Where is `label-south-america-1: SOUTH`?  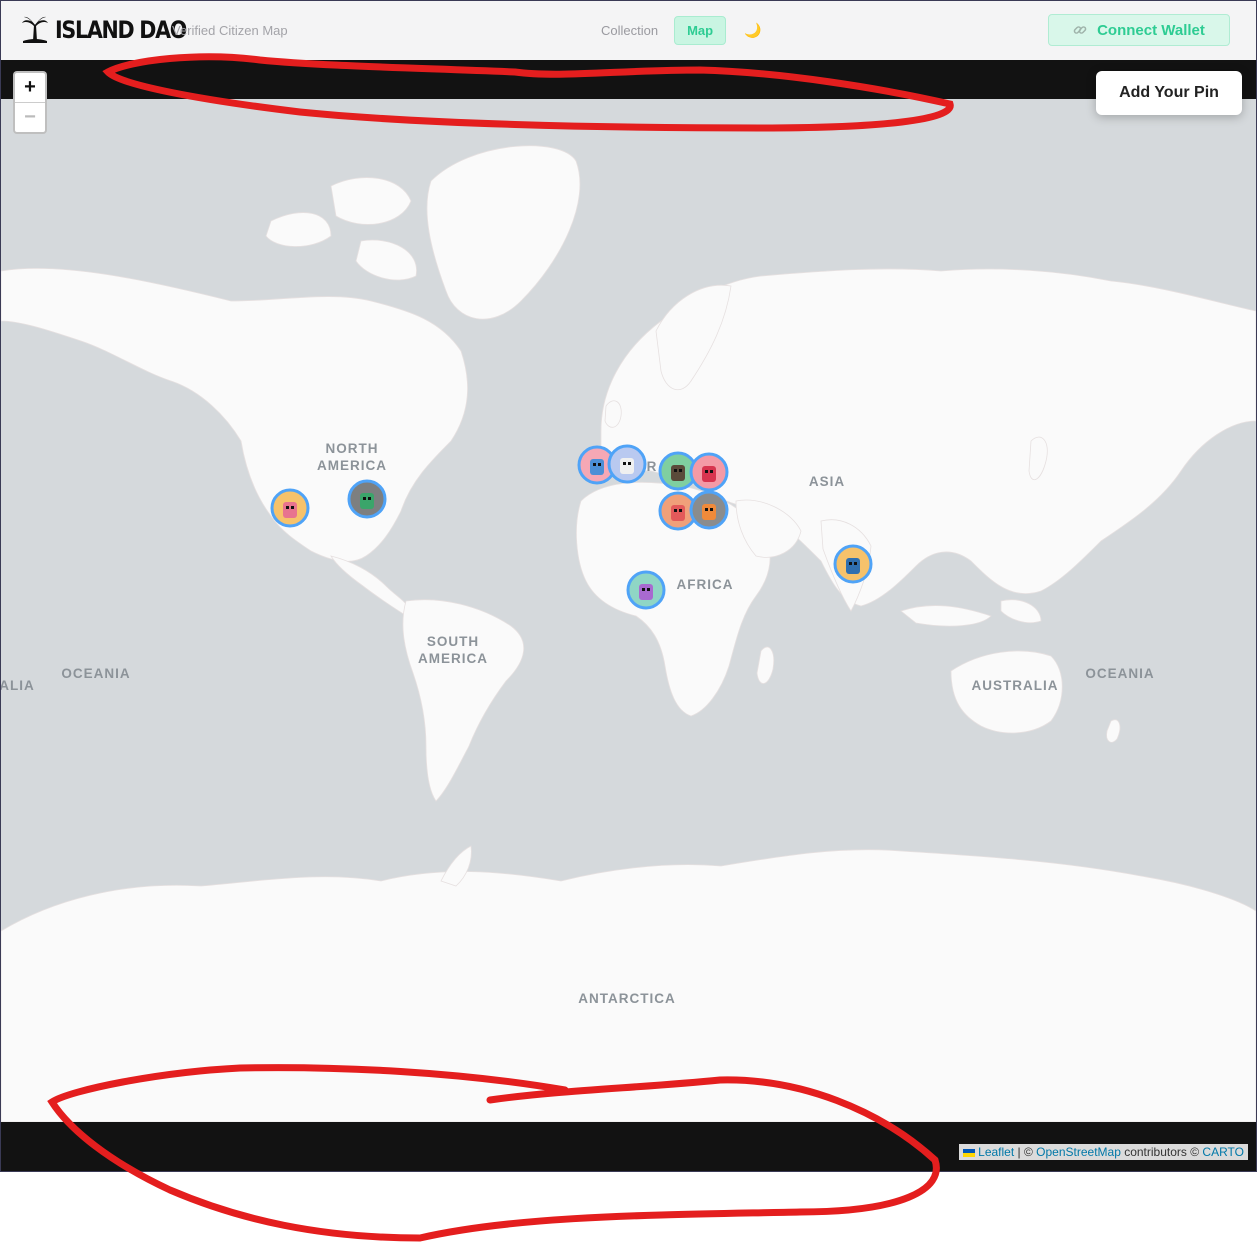 label-south-america-1: SOUTH is located at coordinates (453, 641).